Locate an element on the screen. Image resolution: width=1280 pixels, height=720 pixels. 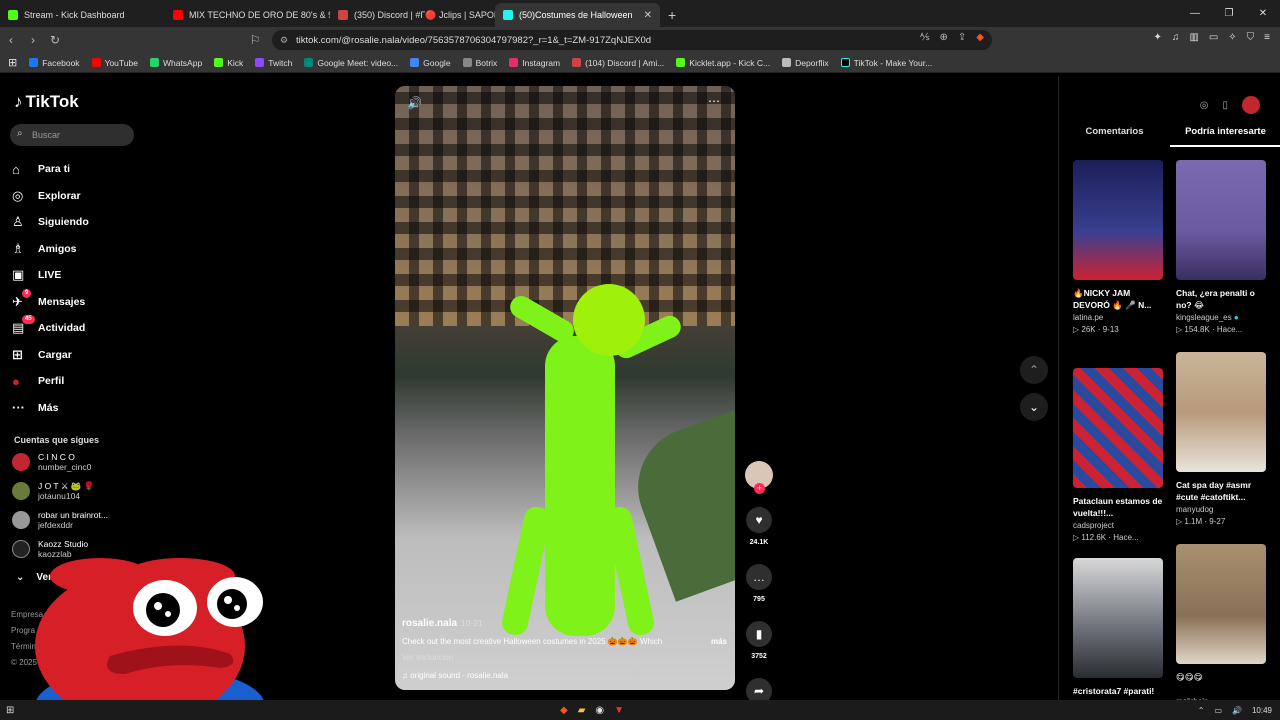
close-tab-icon: ✕ is located at coordinates (648, 15).